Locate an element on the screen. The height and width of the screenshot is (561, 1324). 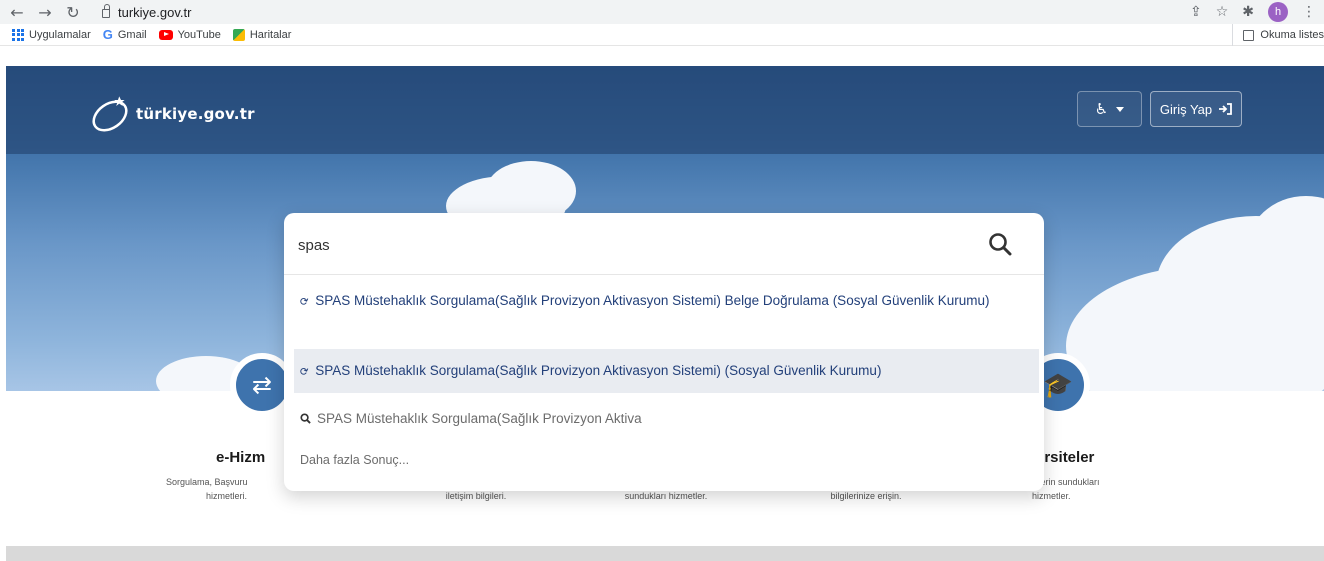
login-button: Giriş Yap is located at coordinates (1196, 109).